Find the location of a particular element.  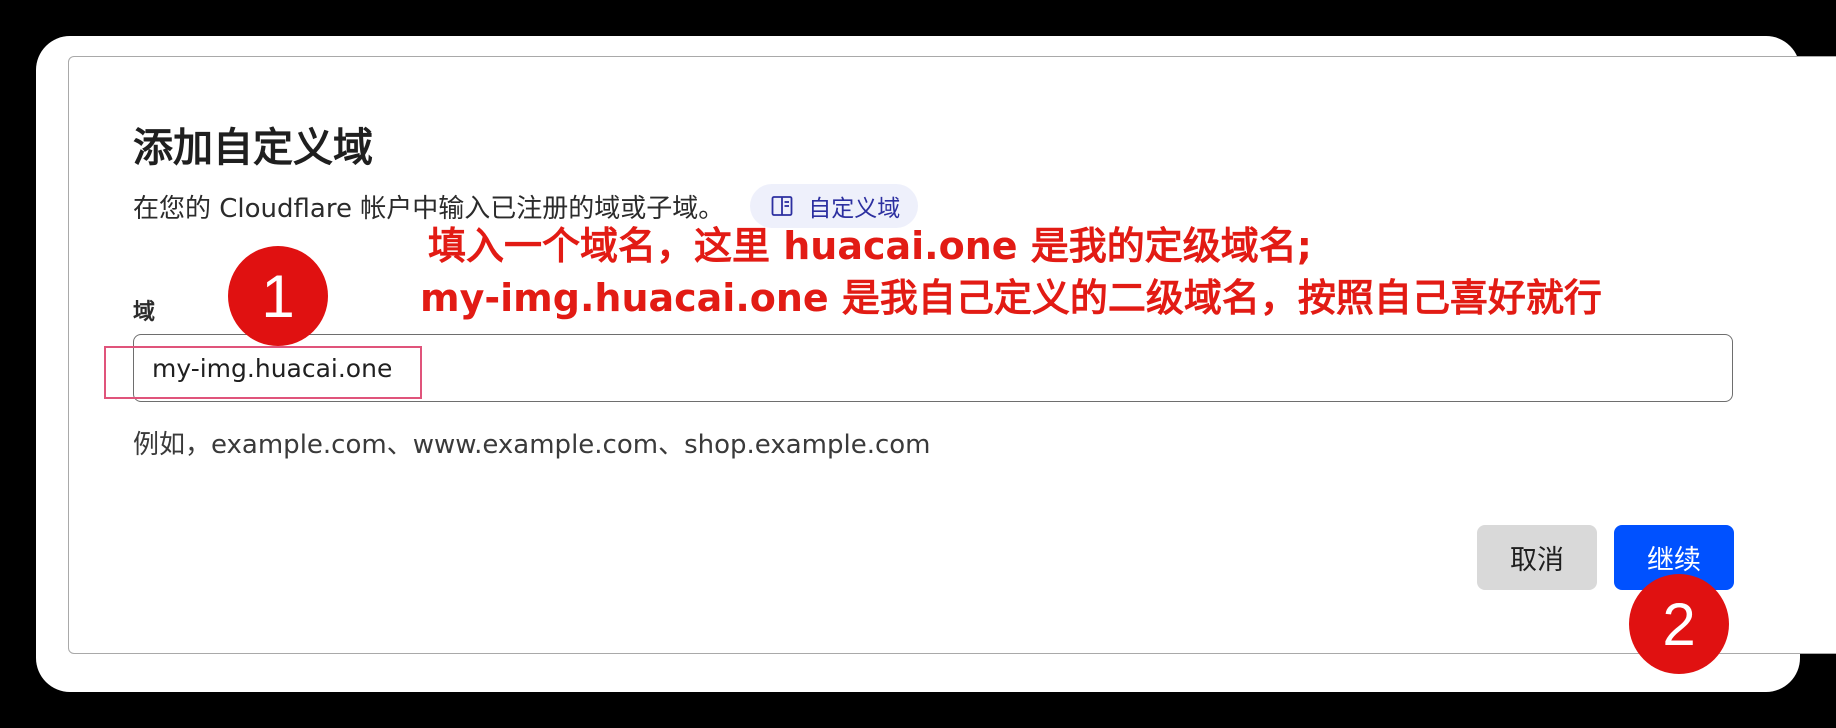

dialog-subtitle: 在您的 Cloudflare 帐户中输入已注册的域或子域。 is located at coordinates (429, 208).